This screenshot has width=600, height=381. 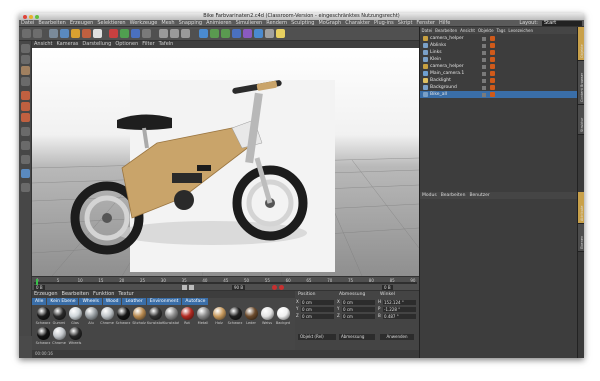 I want to click on object-name: Main_camera.1, so click(x=447, y=73).